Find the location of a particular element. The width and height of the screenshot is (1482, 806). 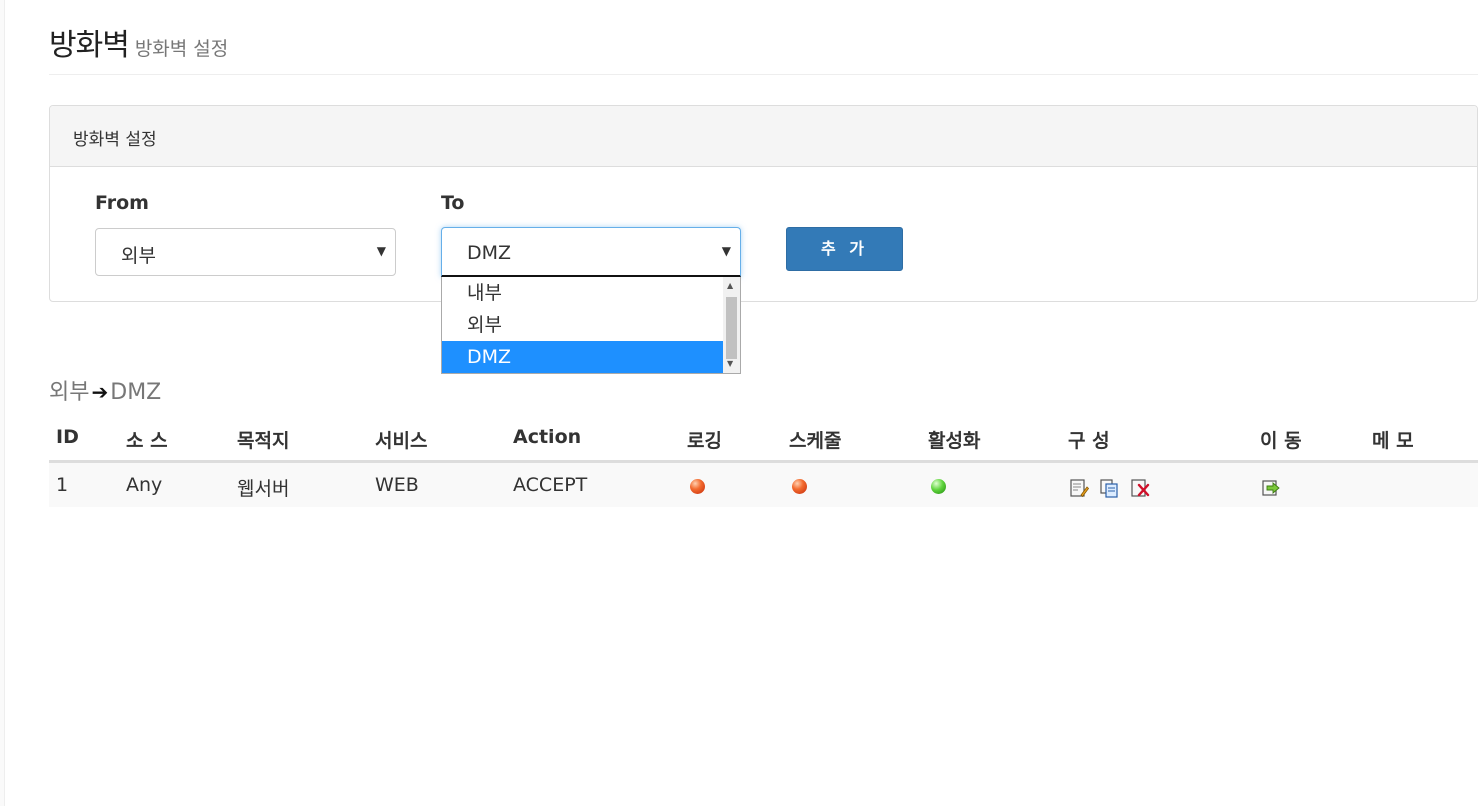

cell-action: ACCEPT is located at coordinates (550, 485).